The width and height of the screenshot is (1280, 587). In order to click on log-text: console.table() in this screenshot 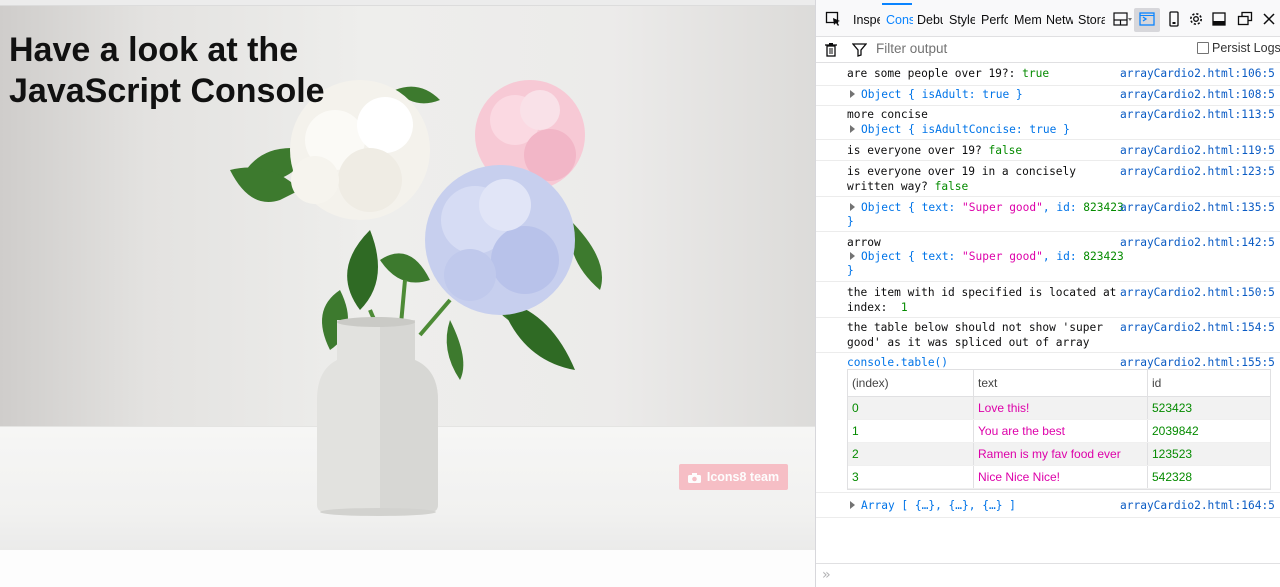, I will do `click(898, 362)`.